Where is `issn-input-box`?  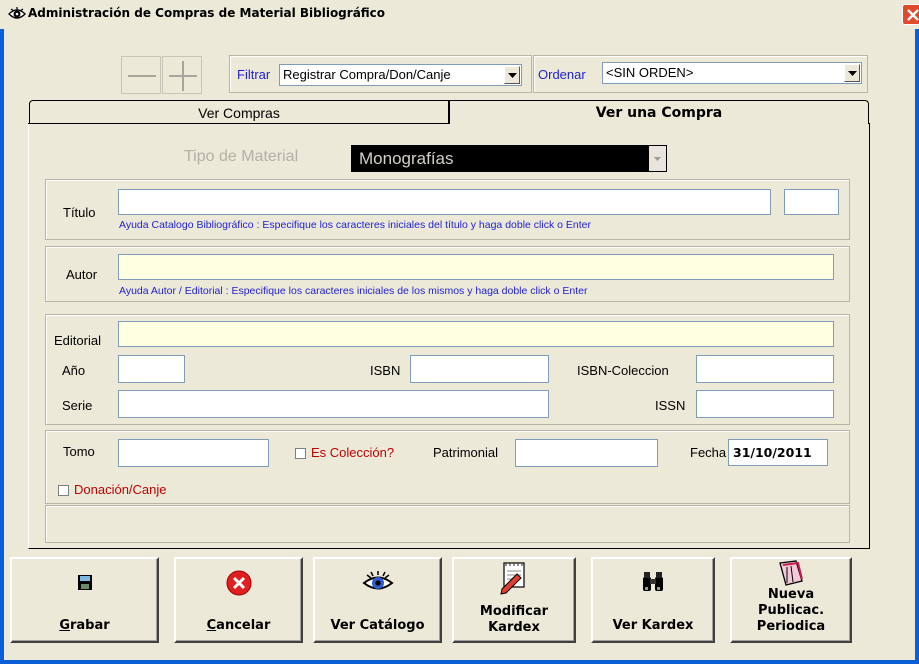
issn-input-box is located at coordinates (765, 404).